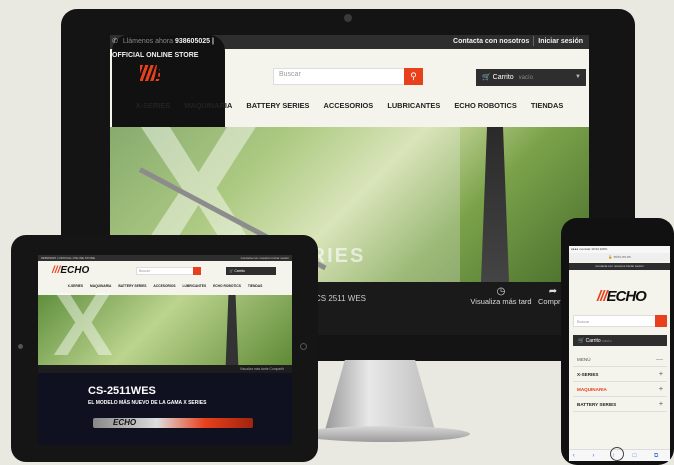  What do you see at coordinates (290, 74) in the screenshot?
I see `search-placeholder: Buscar` at bounding box center [290, 74].